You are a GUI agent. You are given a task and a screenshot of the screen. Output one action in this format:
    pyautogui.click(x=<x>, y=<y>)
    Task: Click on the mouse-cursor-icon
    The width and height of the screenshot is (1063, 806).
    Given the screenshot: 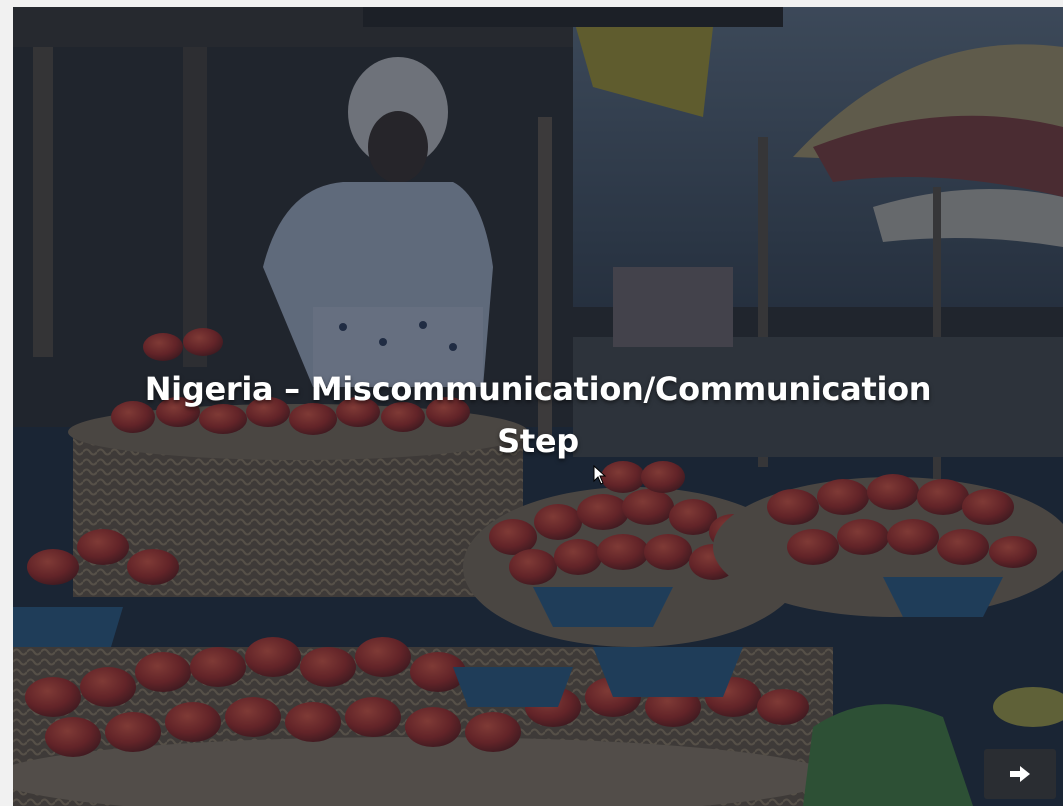 What is the action you would take?
    pyautogui.click(x=600, y=475)
    